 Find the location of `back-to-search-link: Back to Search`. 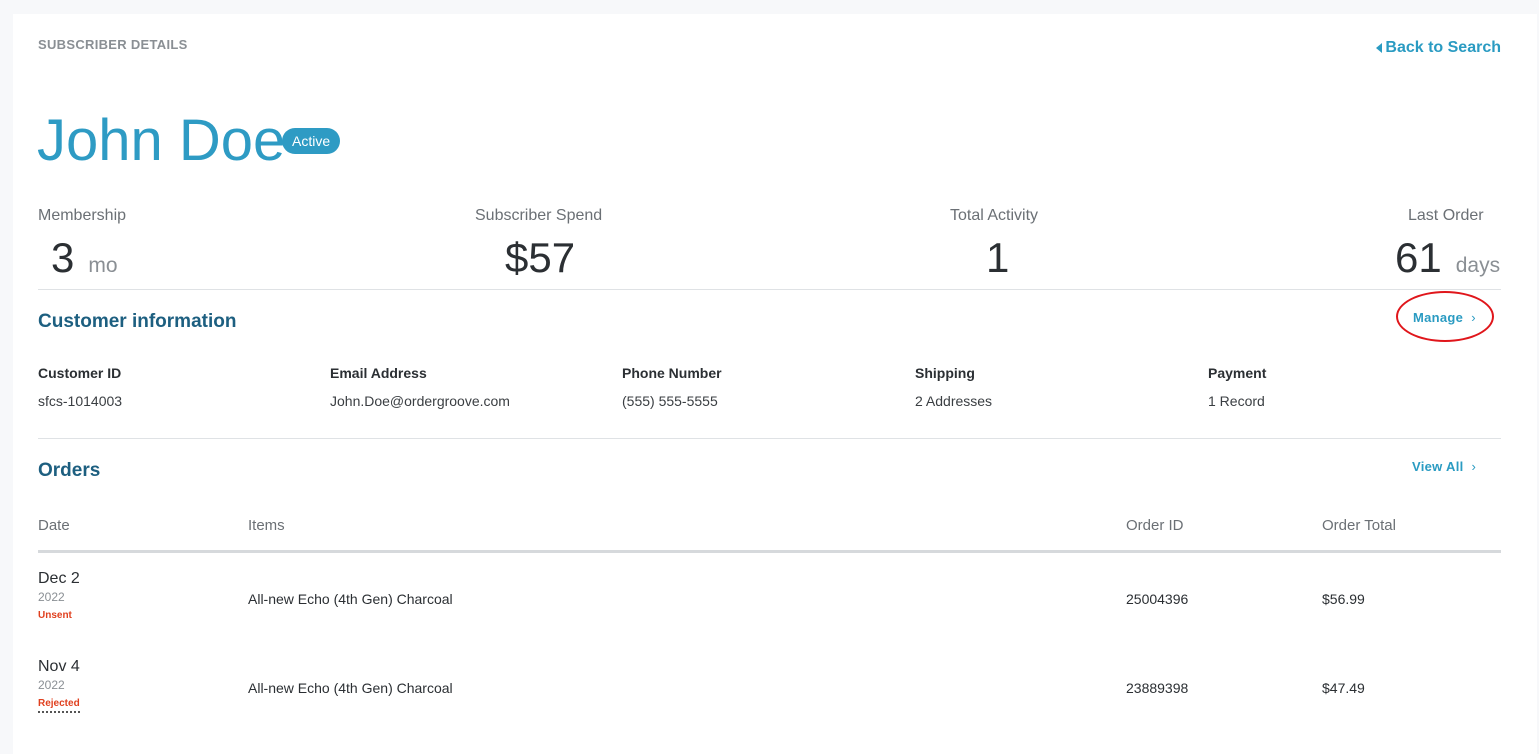

back-to-search-link: Back to Search is located at coordinates (1438, 48).